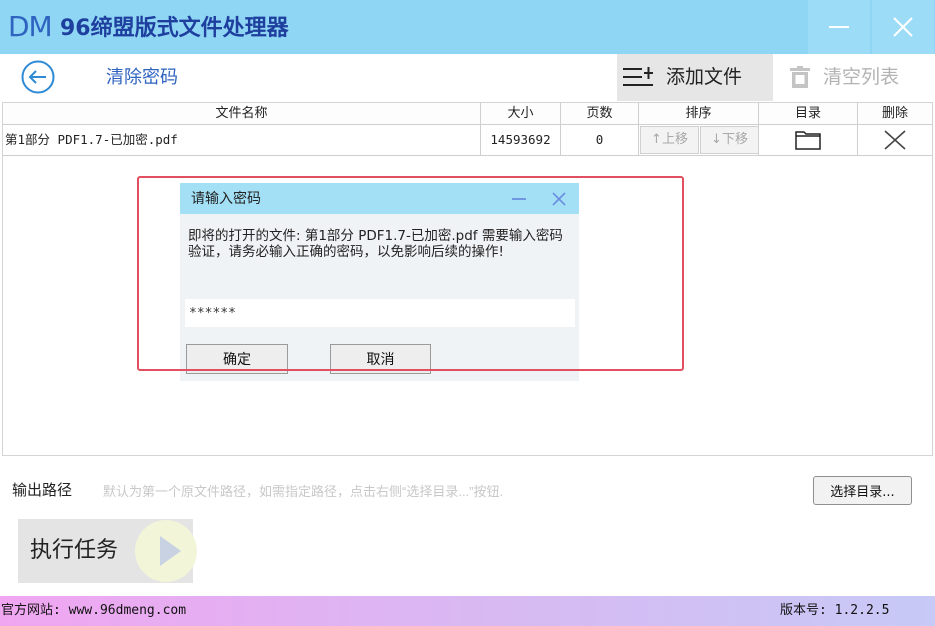 Image resolution: width=935 pixels, height=626 pixels. I want to click on table-header: 文件名称 大小 页数 排序 目录 删除, so click(467, 114).